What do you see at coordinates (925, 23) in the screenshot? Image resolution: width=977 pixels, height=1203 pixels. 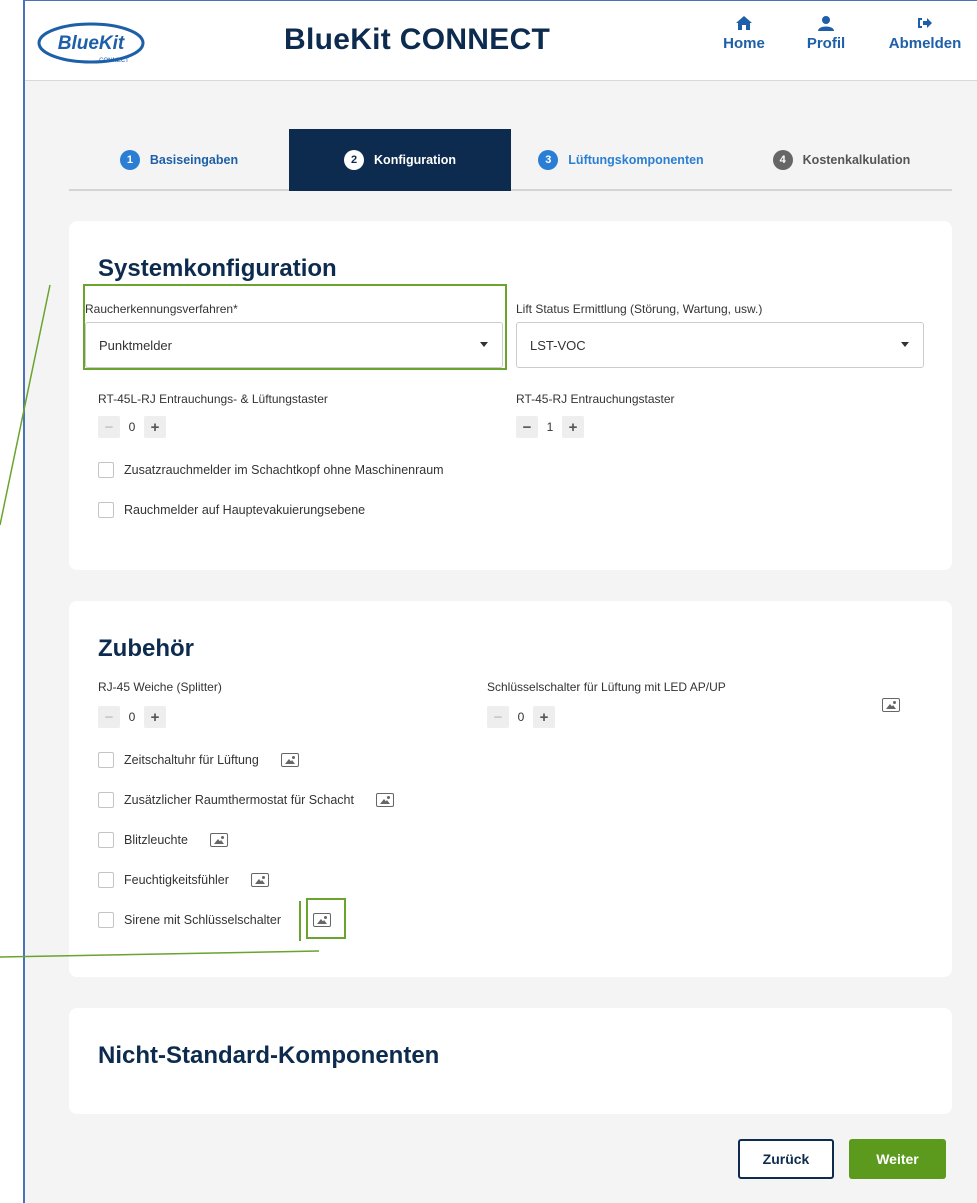 I see `logout-icon` at bounding box center [925, 23].